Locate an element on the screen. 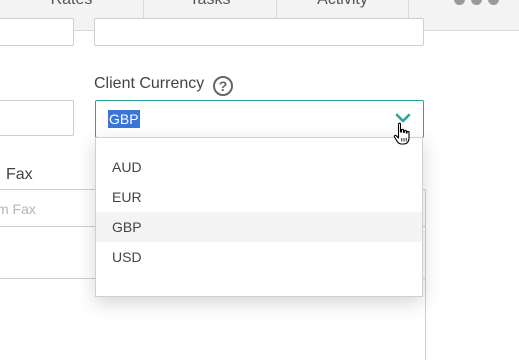 The image size is (519, 360). selected-currency: GBP is located at coordinates (124, 119).